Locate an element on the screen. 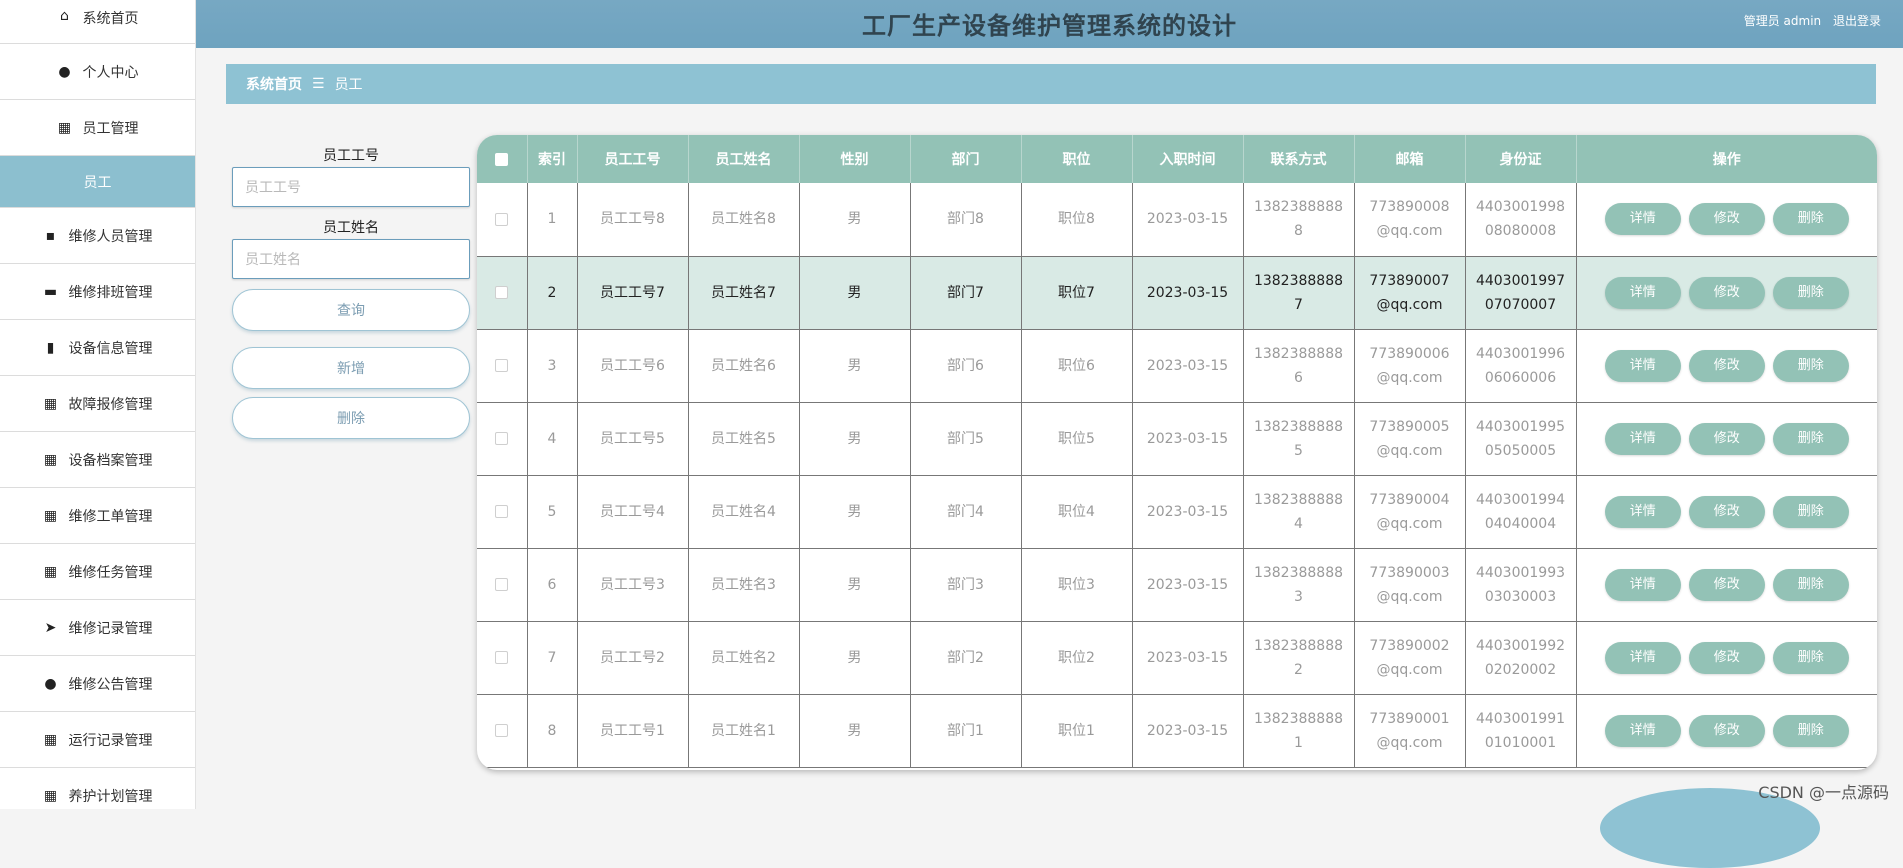  cell-date: 2023-03-15 is located at coordinates (1187, 438).